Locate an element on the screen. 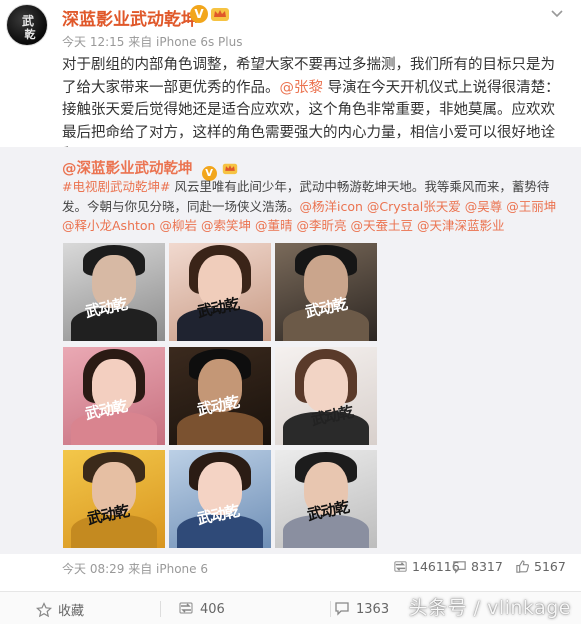 The width and height of the screenshot is (581, 624). post-time: 今天 12:15 来自 iPhone 6s Plus is located at coordinates (152, 42).